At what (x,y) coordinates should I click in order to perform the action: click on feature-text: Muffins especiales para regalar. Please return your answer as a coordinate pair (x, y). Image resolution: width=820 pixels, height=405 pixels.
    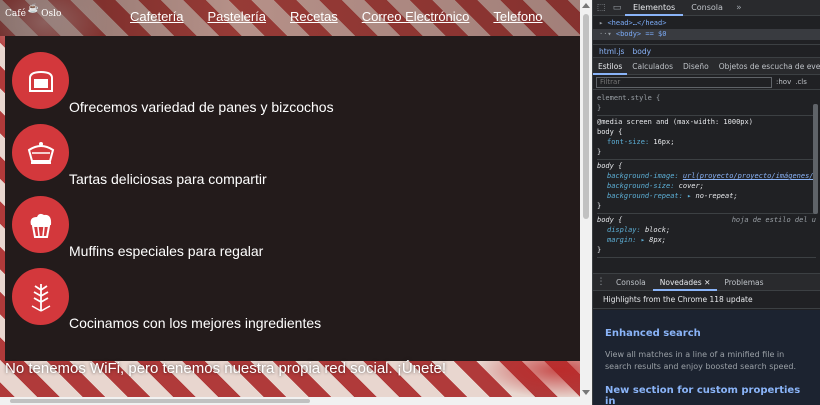
    Looking at the image, I should click on (166, 251).